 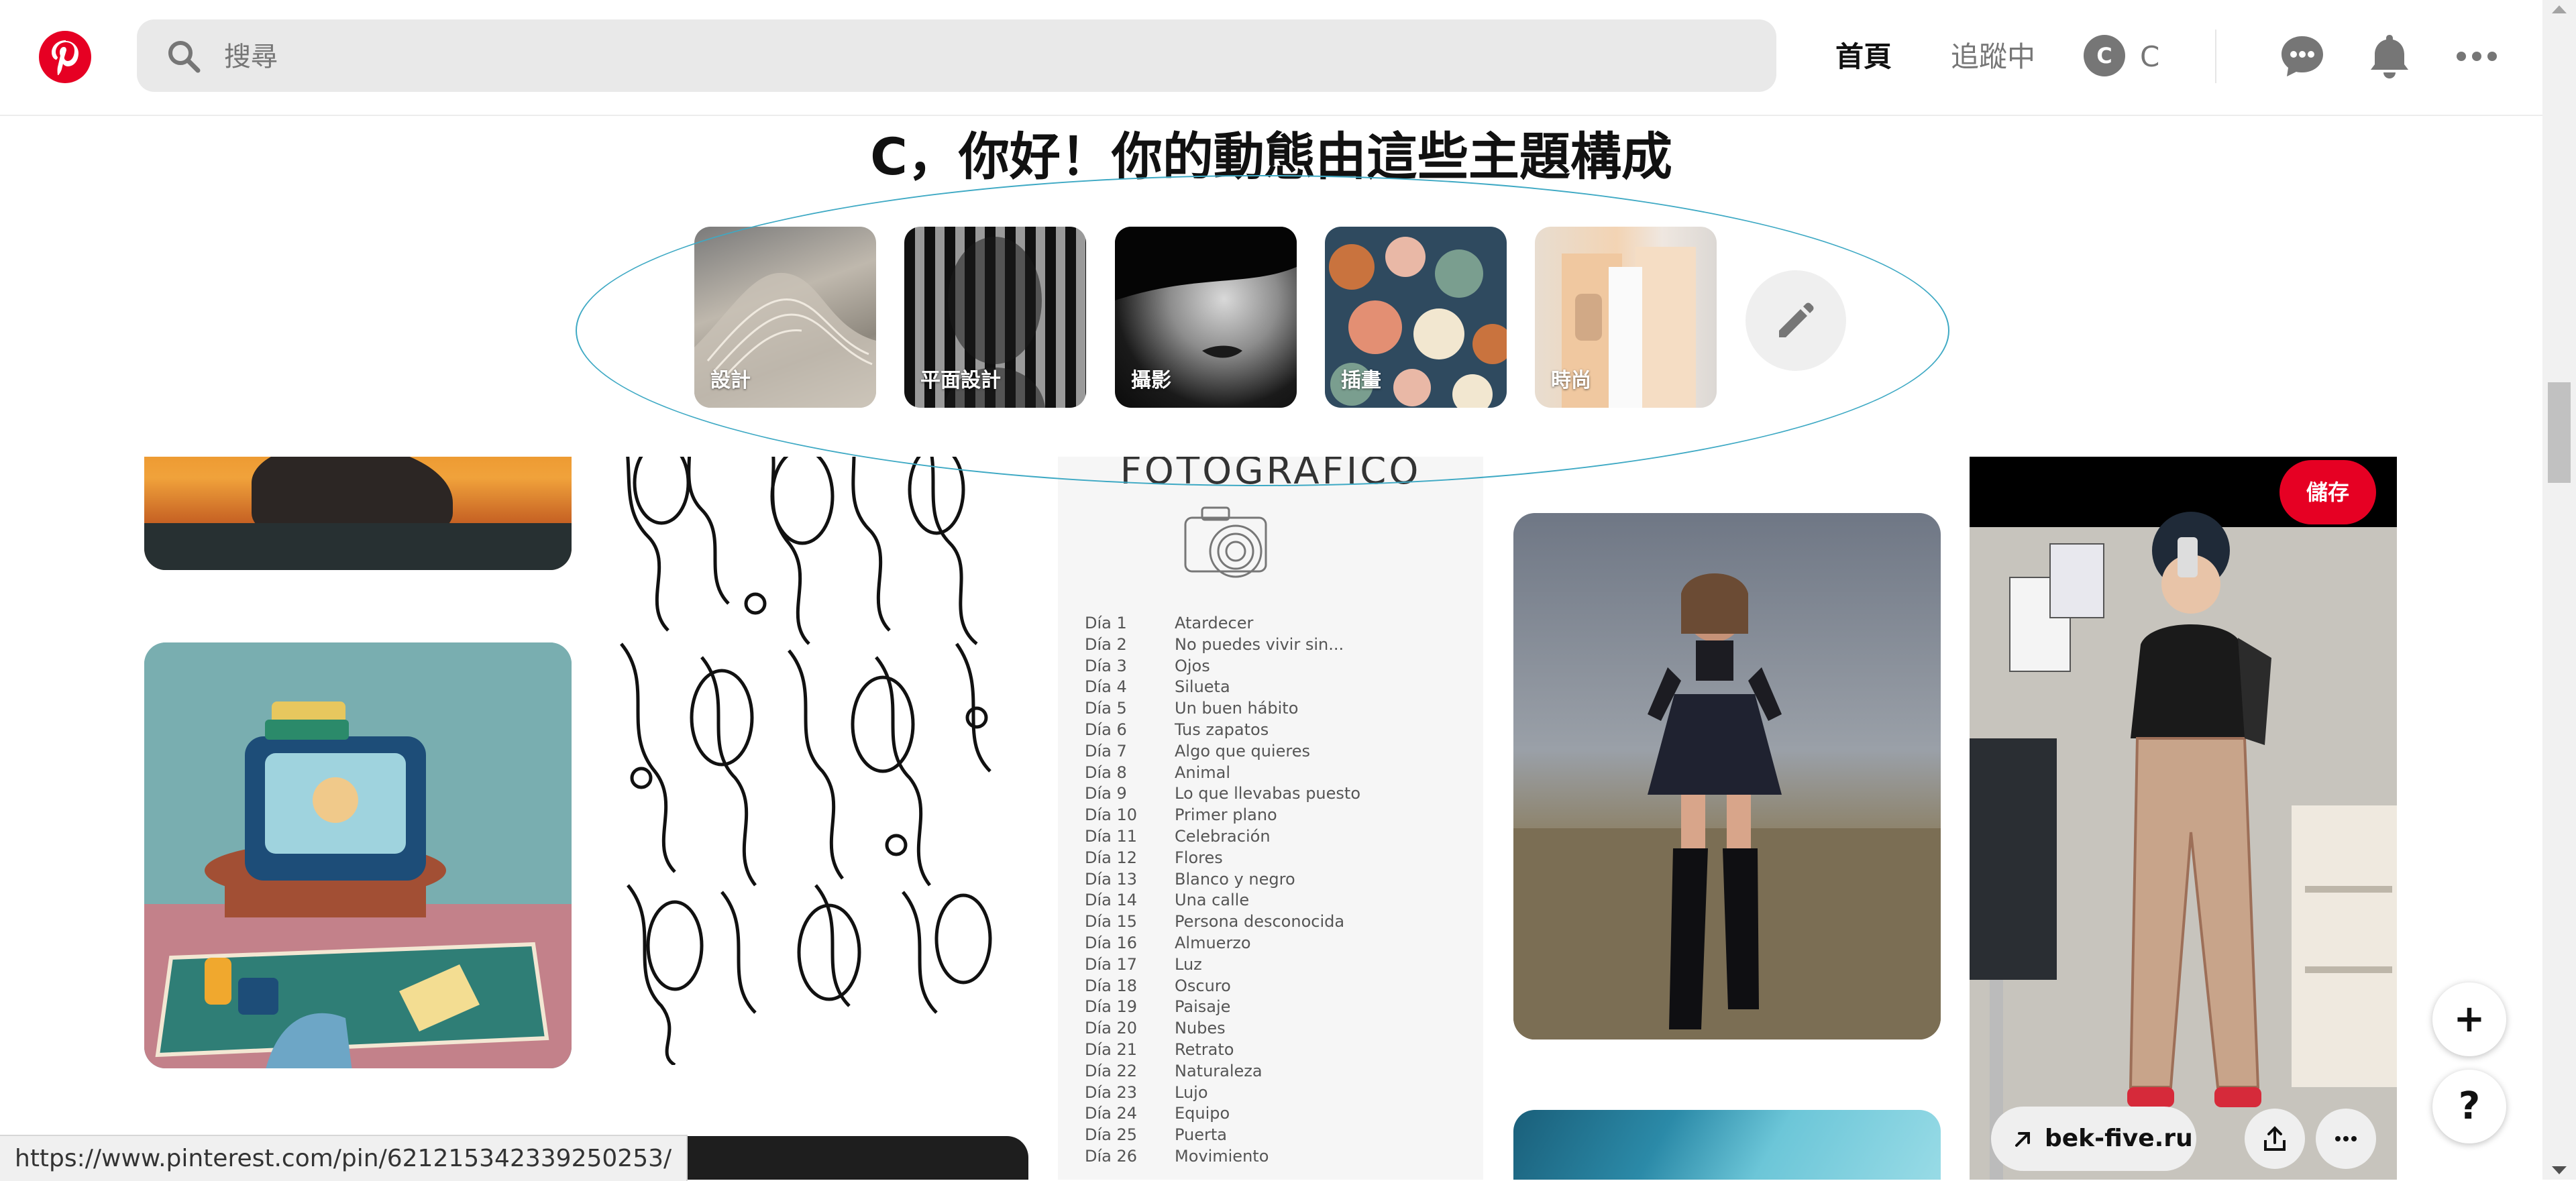 What do you see at coordinates (995, 317) in the screenshot?
I see `topic-card-graphic-design: 平面設計` at bounding box center [995, 317].